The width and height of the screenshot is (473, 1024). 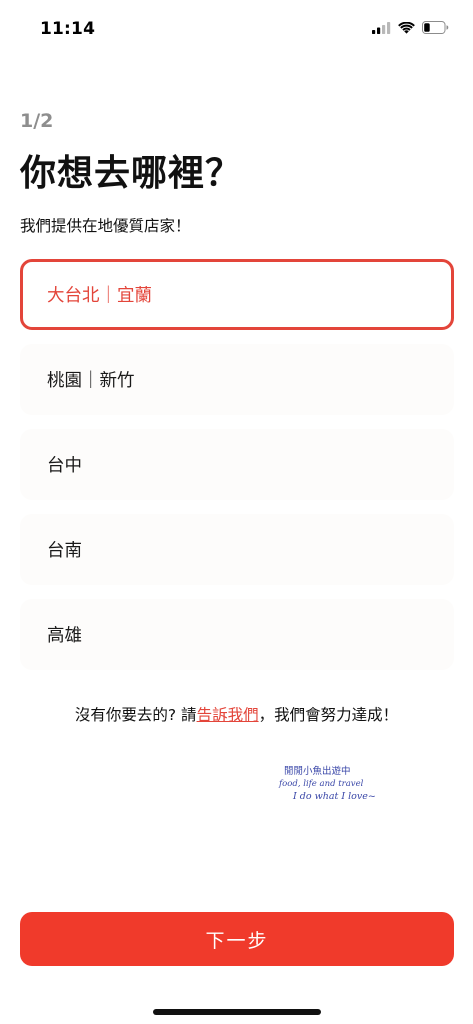 What do you see at coordinates (99, 296) in the screenshot?
I see `option-label: 大台北｜宜蘭` at bounding box center [99, 296].